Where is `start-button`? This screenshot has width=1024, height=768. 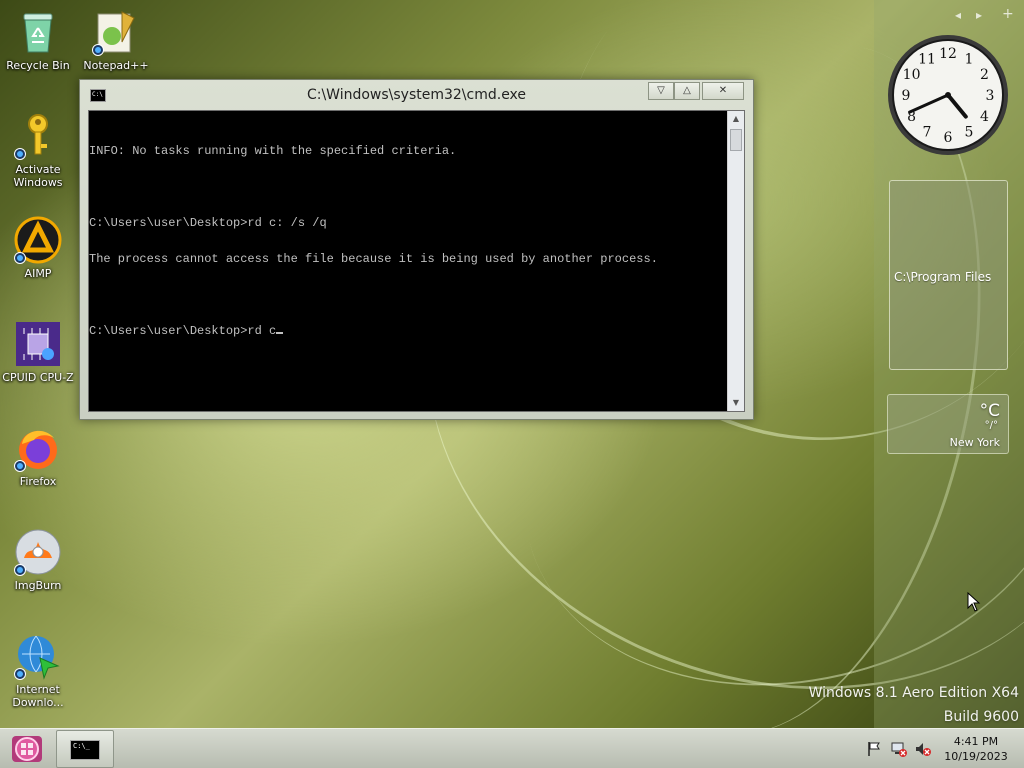 start-button is located at coordinates (27, 749).